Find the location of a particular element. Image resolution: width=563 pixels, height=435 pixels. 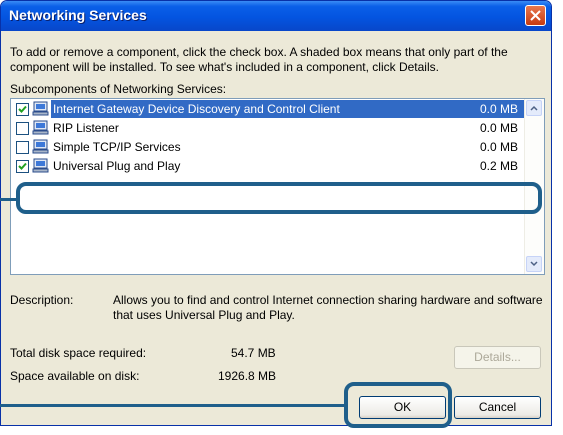

callout-highlight-ok is located at coordinates (398, 405).